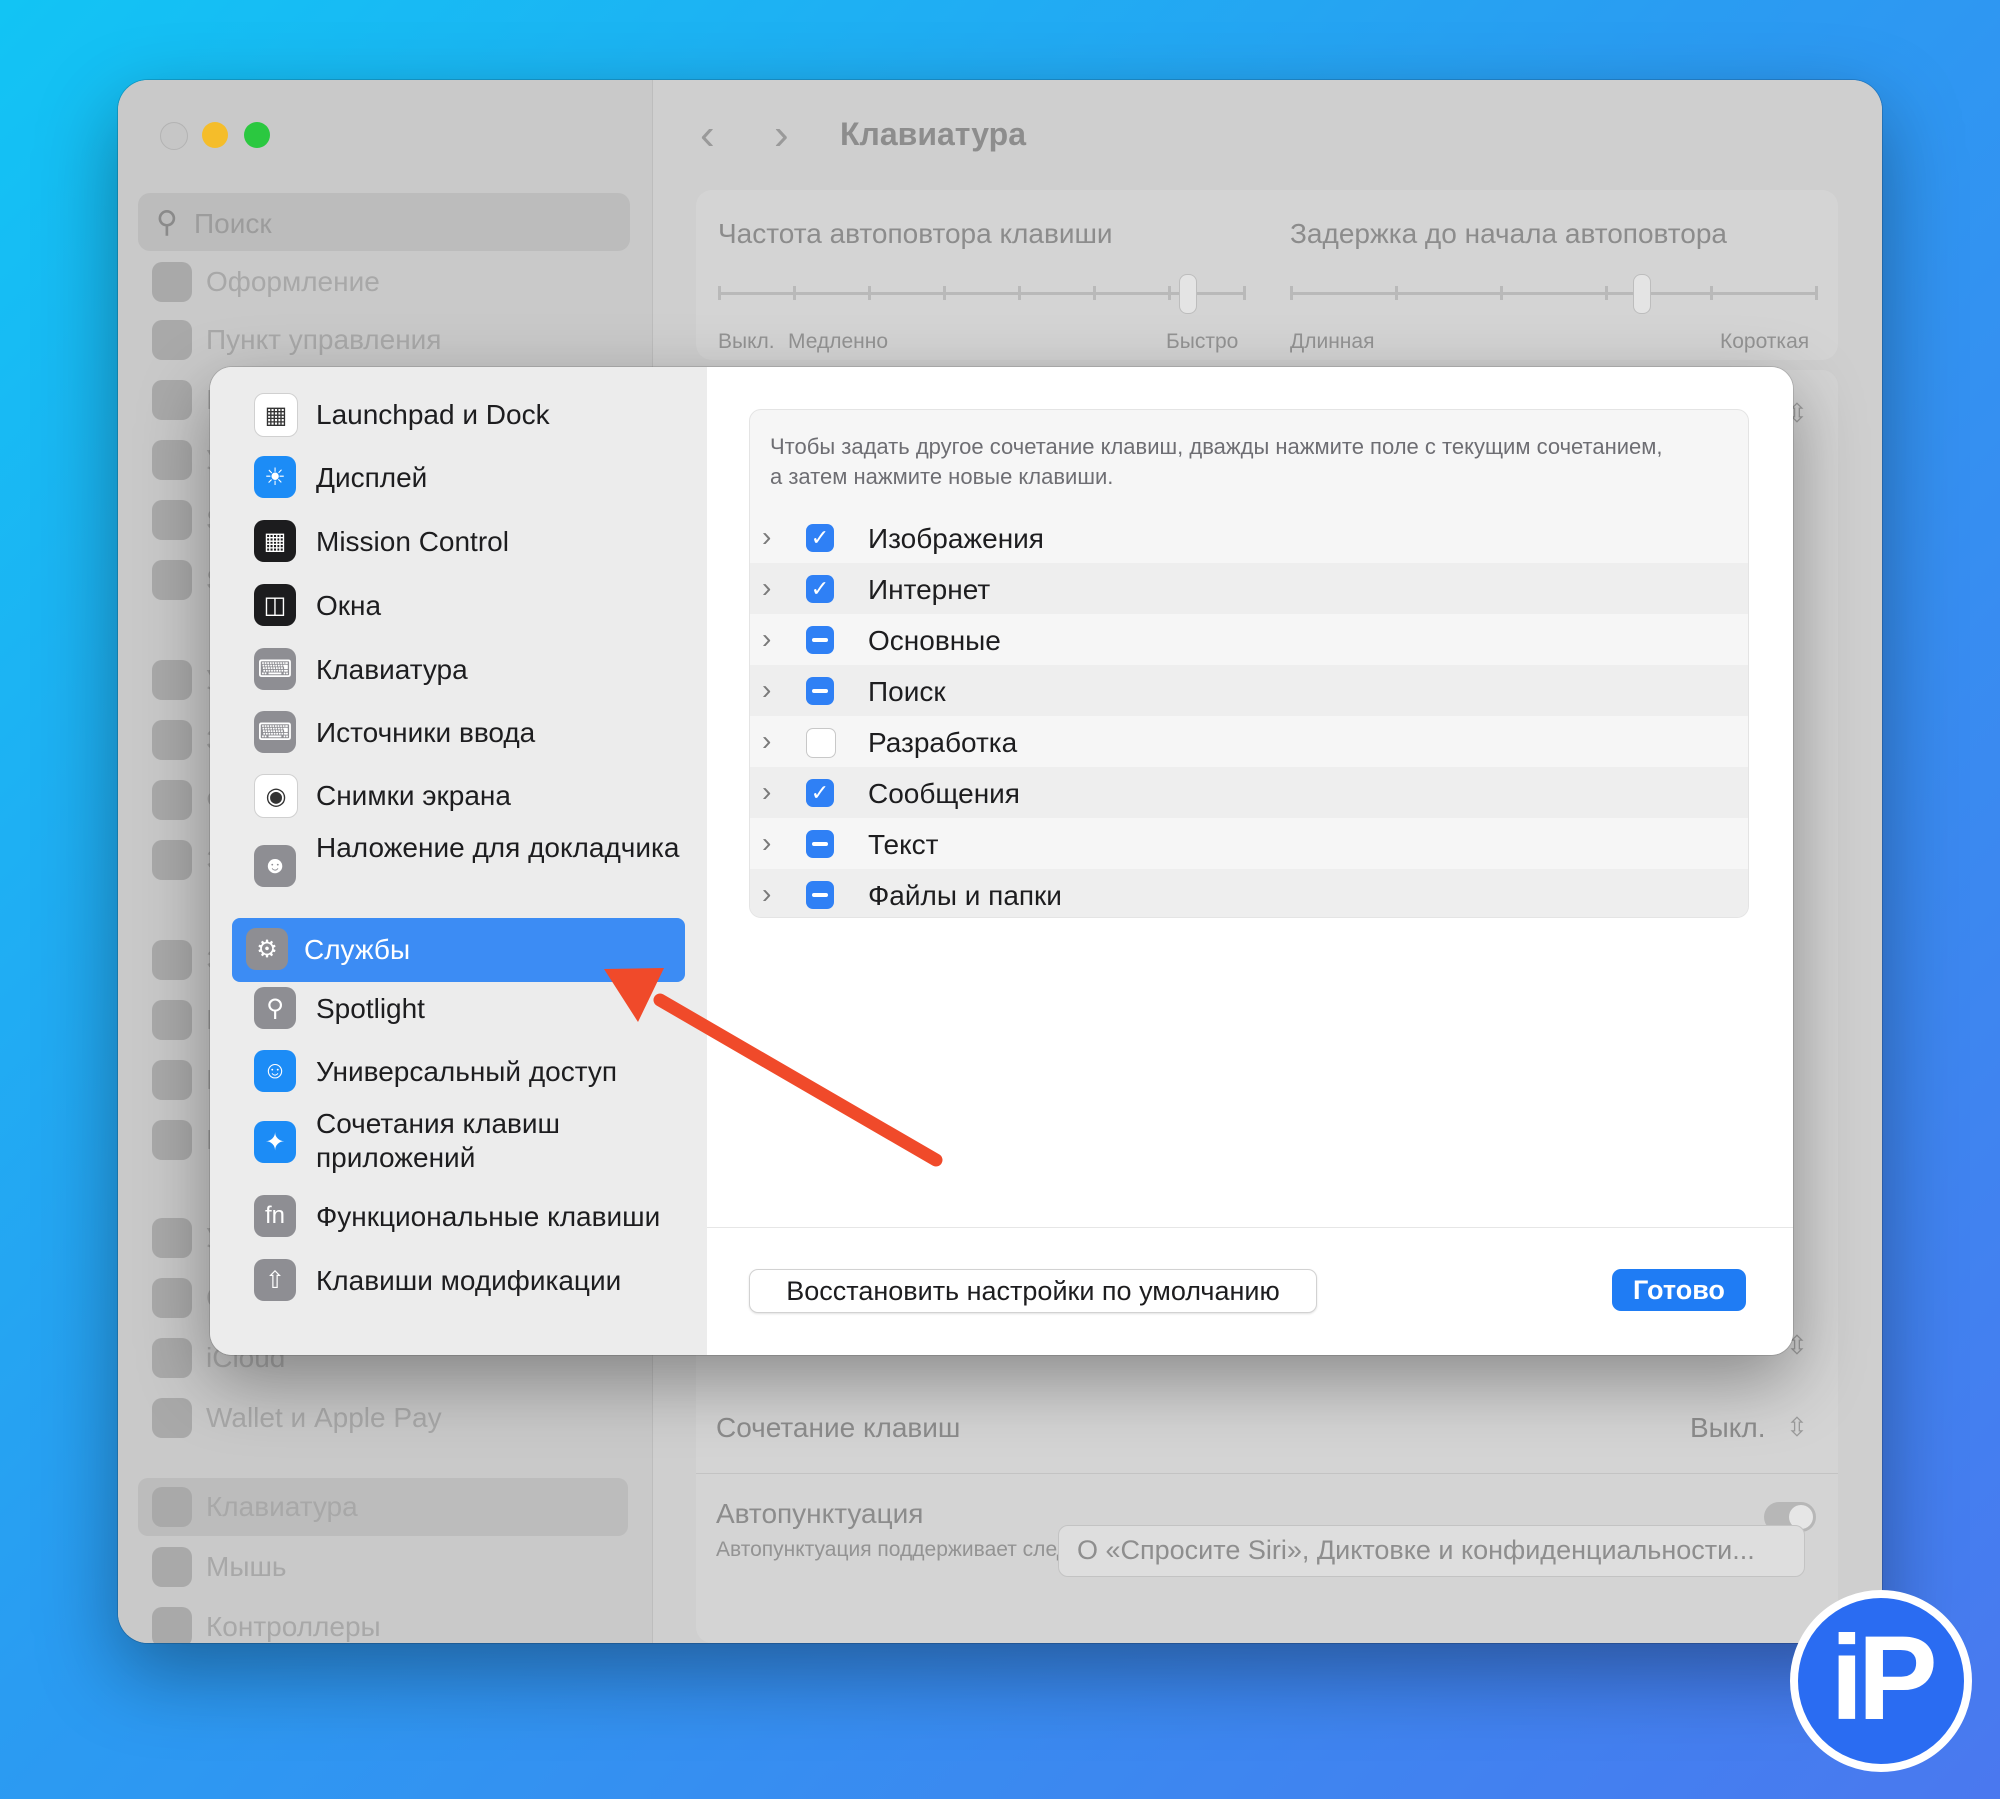  I want to click on shortcut-category-mission-control: ▦ Mission Control, so click(469, 542).